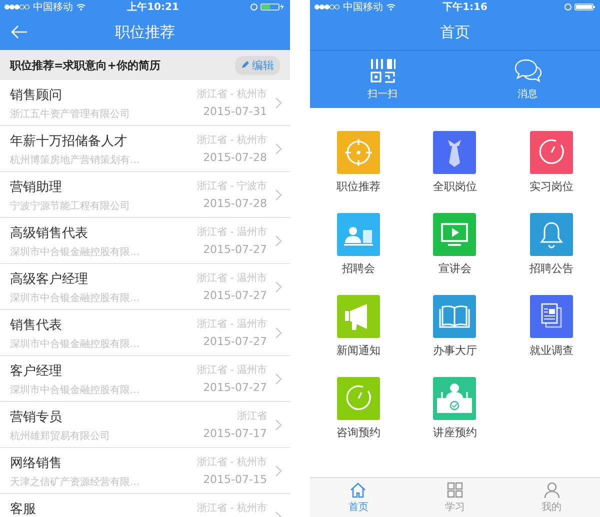  Describe the element at coordinates (454, 186) in the screenshot. I see `tile-label: 全职岗位` at that location.